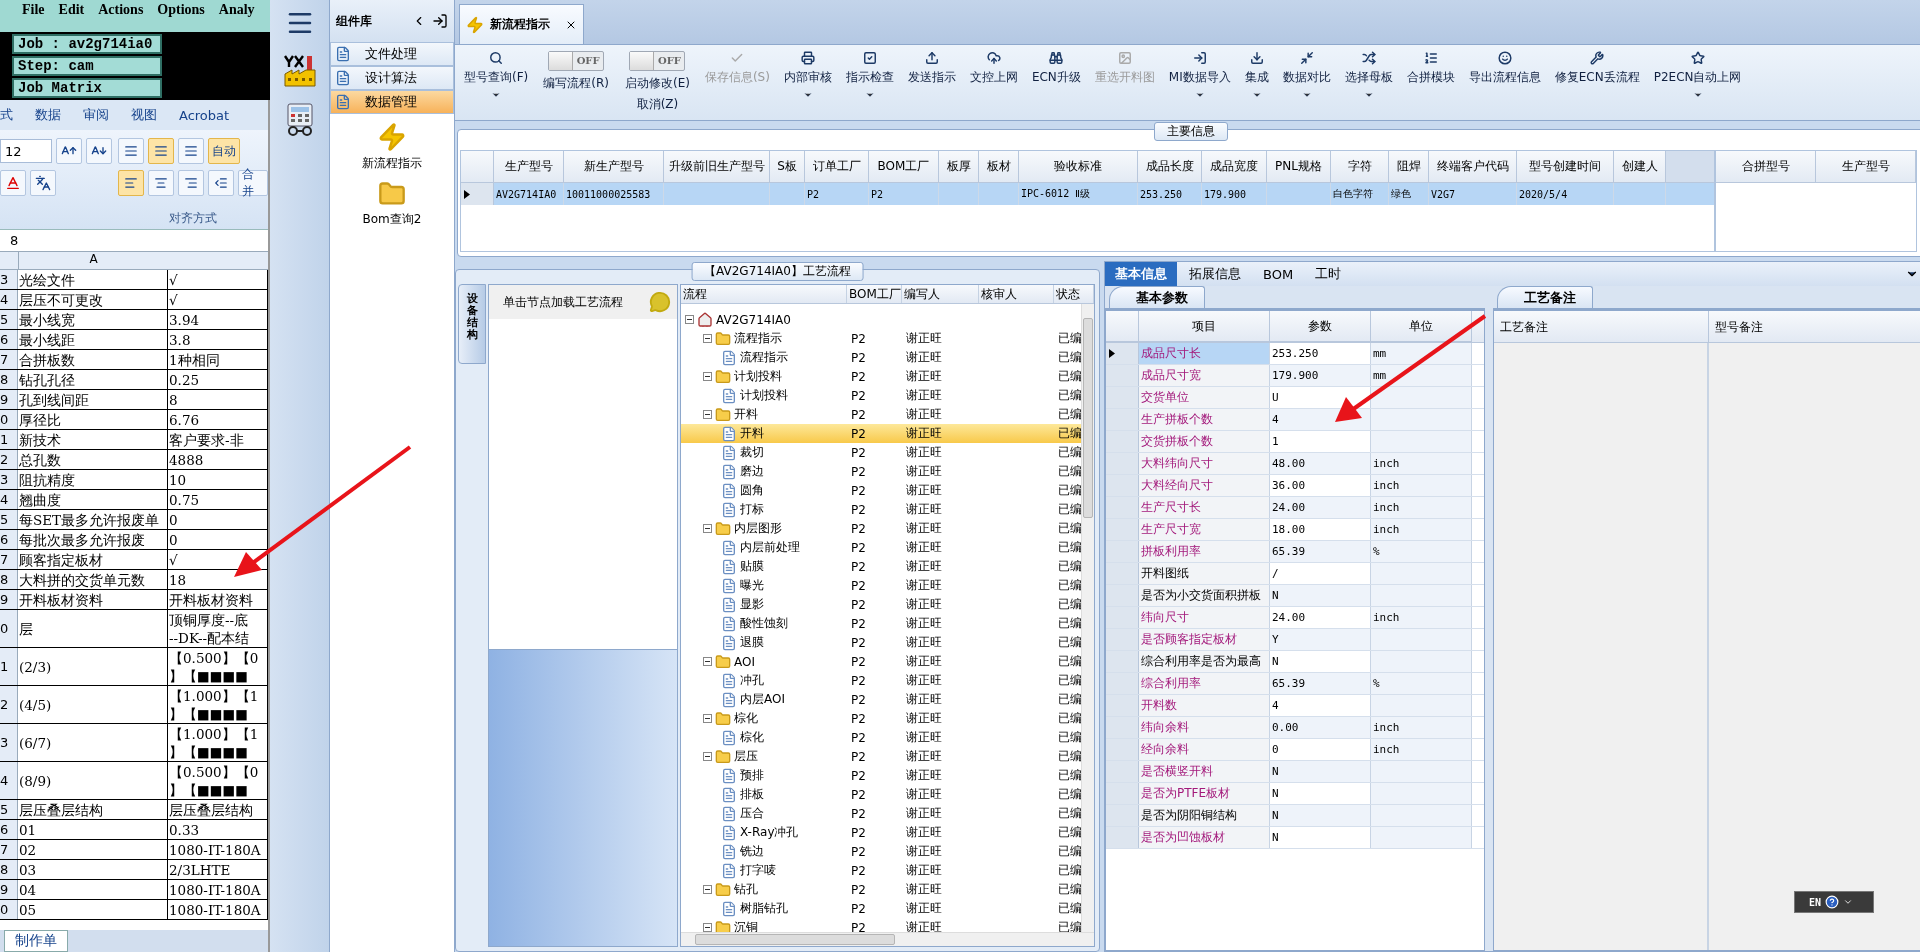 This screenshot has height=952, width=1920. I want to click on align-center-button, so click(161, 183).